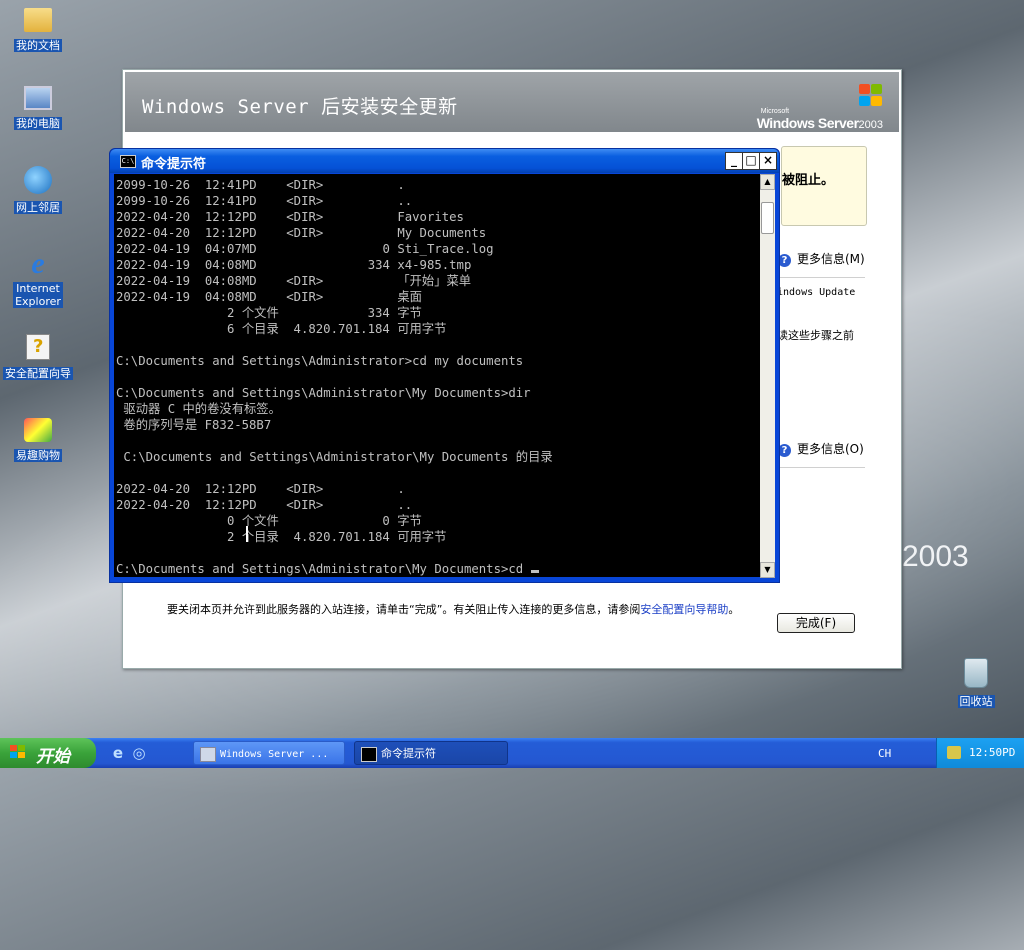 This screenshot has width=1024, height=950. Describe the element at coordinates (38, 263) in the screenshot. I see `internet-explorer-icon: e` at that location.